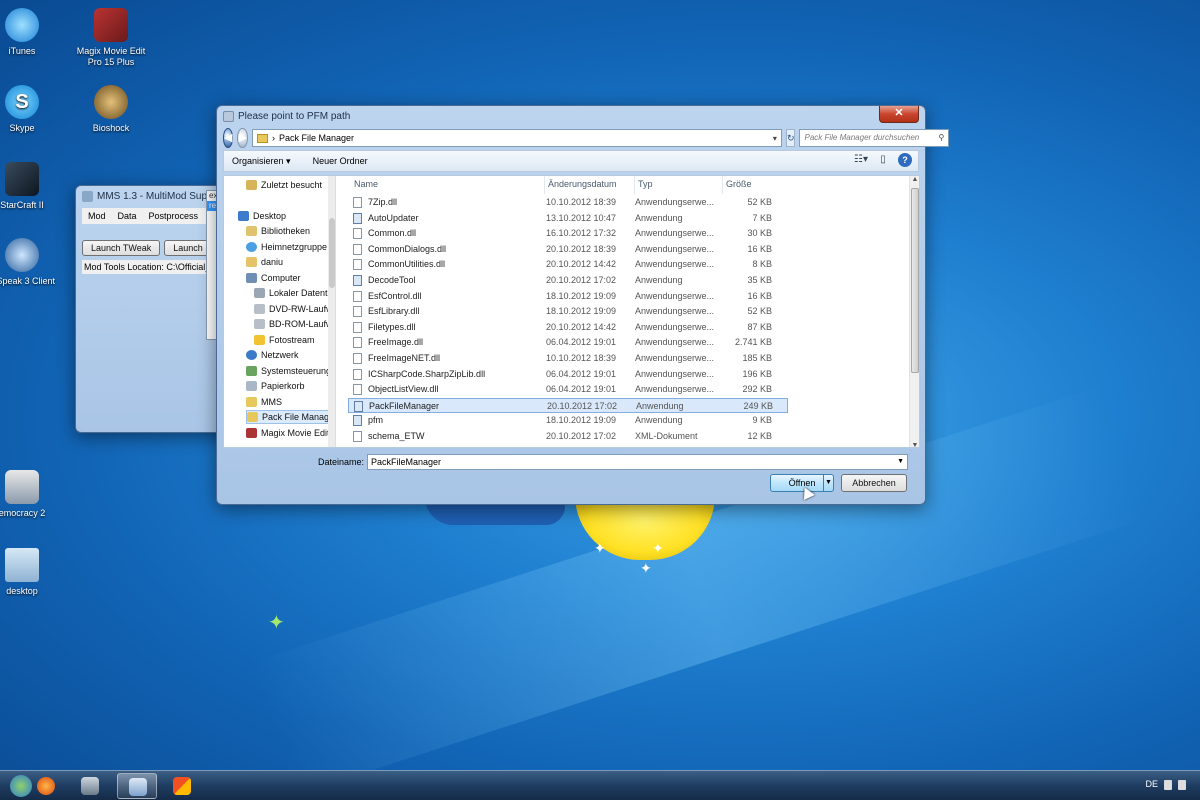 The width and height of the screenshot is (1200, 800). Describe the element at coordinates (294, 309) in the screenshot. I see `nav-item-dvd: DVD-RW-Laufw` at that location.